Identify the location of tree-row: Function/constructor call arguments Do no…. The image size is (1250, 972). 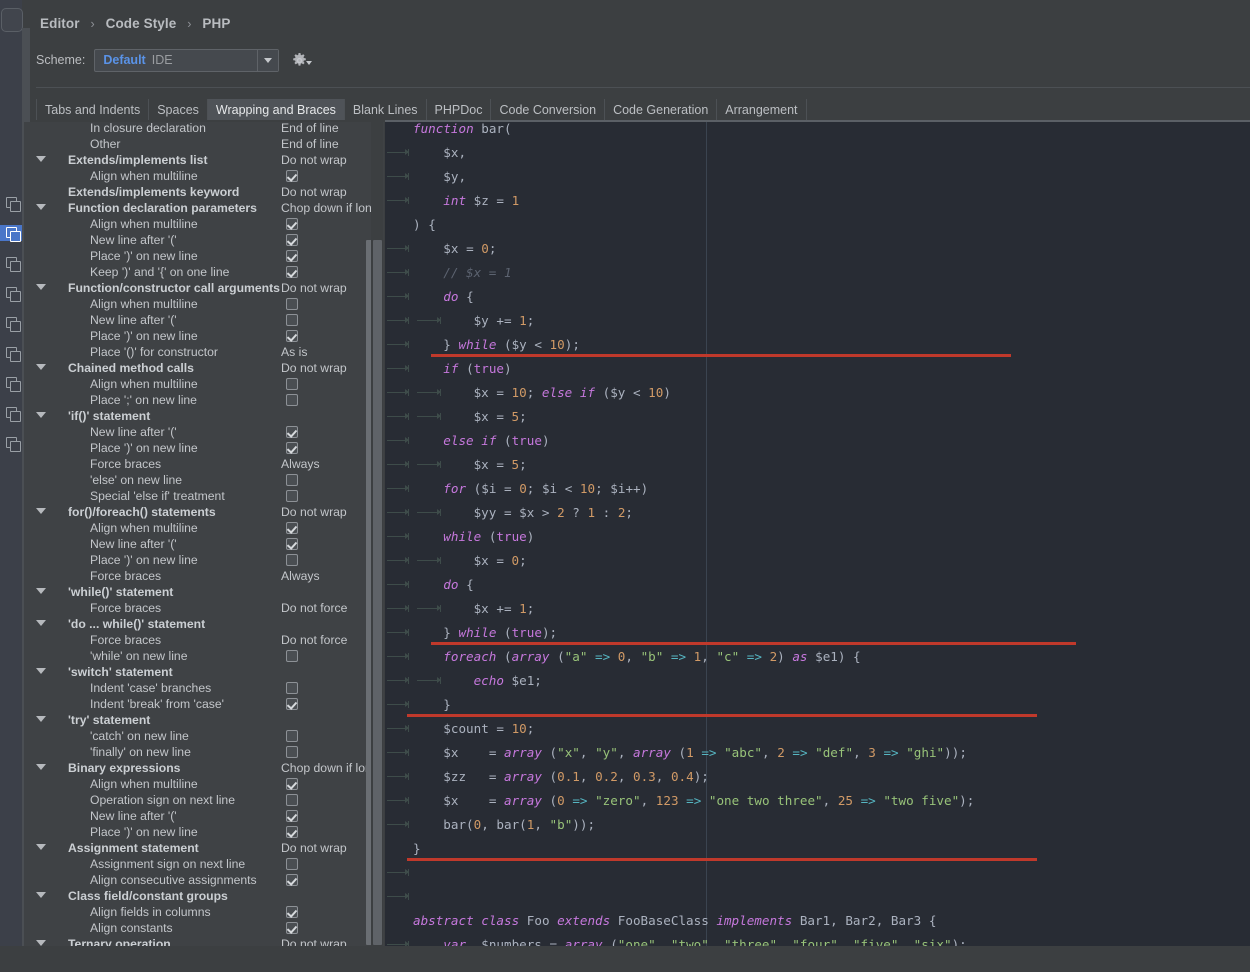
(204, 288).